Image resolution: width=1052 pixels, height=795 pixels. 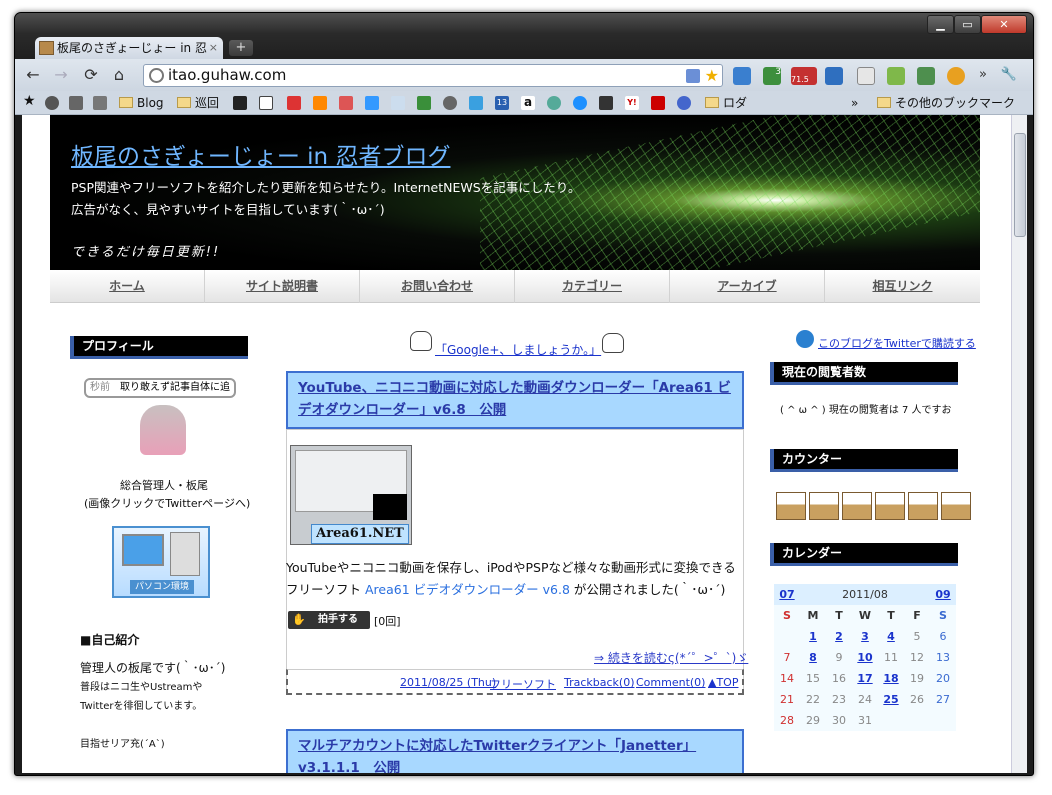 I want to click on nav-archive: アーカイブ, so click(x=747, y=286).